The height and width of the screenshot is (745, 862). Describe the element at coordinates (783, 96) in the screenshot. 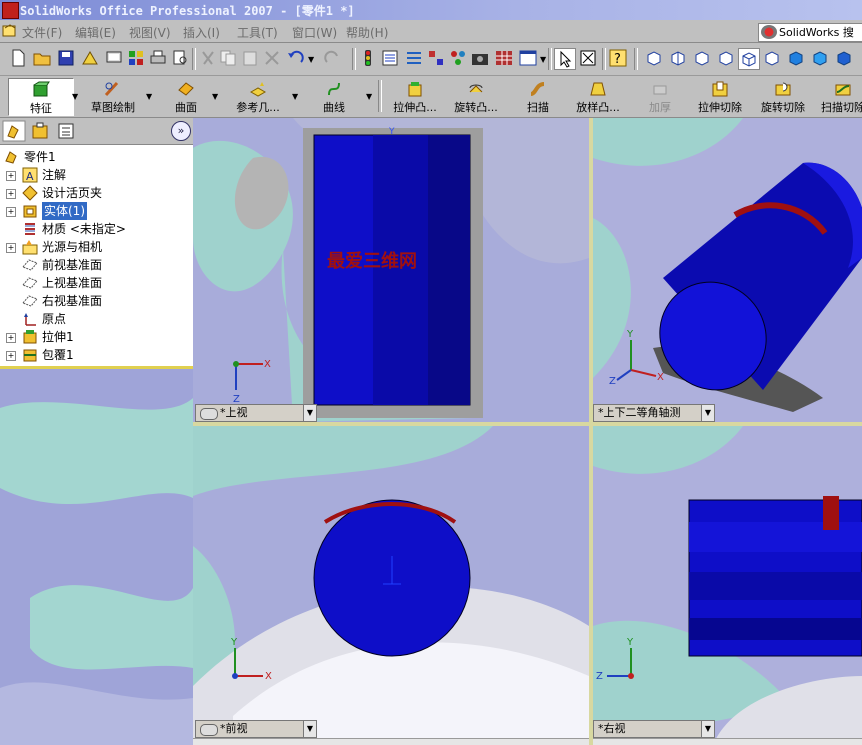

I see `revolve-cut-button: 旋转切除` at that location.